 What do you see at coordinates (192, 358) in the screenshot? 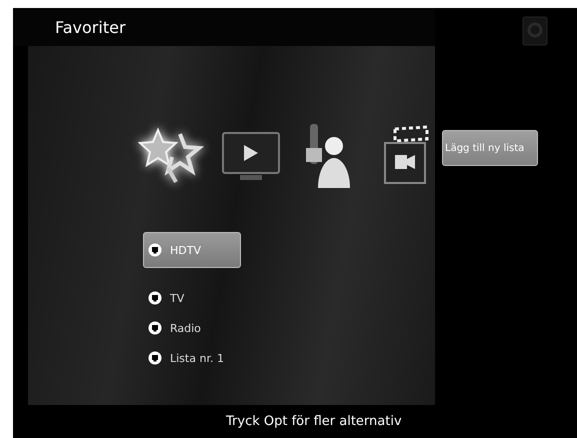
I see `channel-list-item: Lista nr. 1` at bounding box center [192, 358].